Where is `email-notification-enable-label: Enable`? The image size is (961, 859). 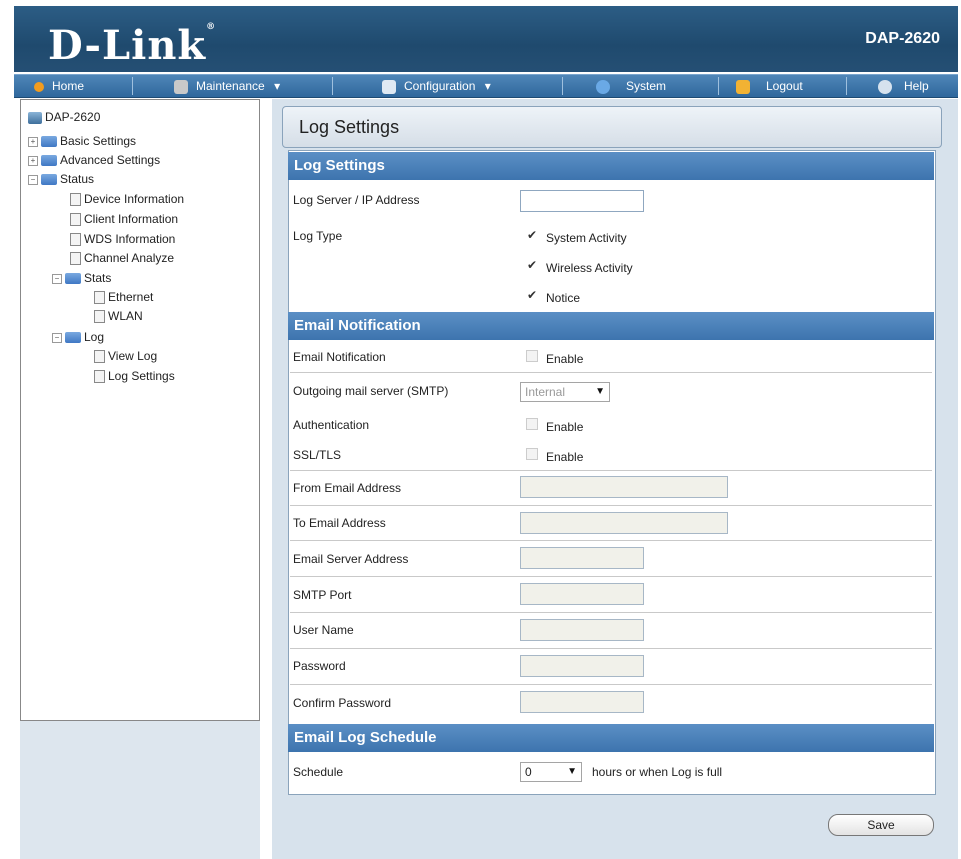
email-notification-enable-label: Enable is located at coordinates (565, 359).